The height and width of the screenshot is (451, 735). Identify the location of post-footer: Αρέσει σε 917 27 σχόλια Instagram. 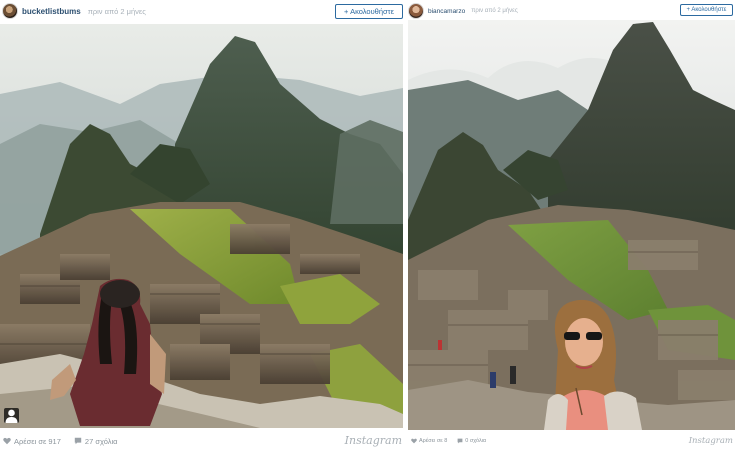
(202, 441).